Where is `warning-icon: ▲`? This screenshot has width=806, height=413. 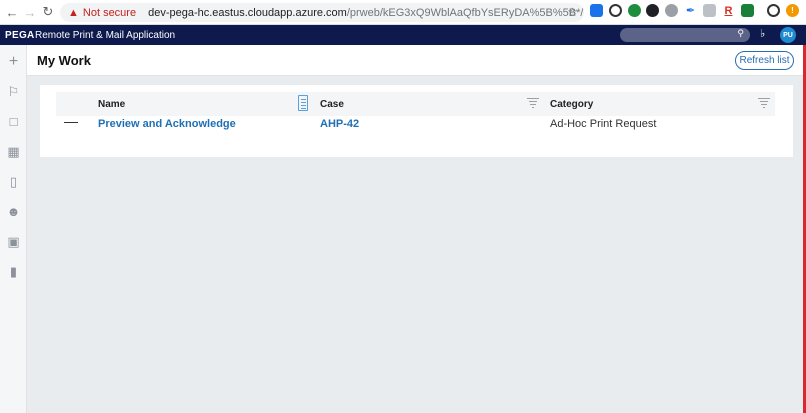 warning-icon: ▲ is located at coordinates (73, 12).